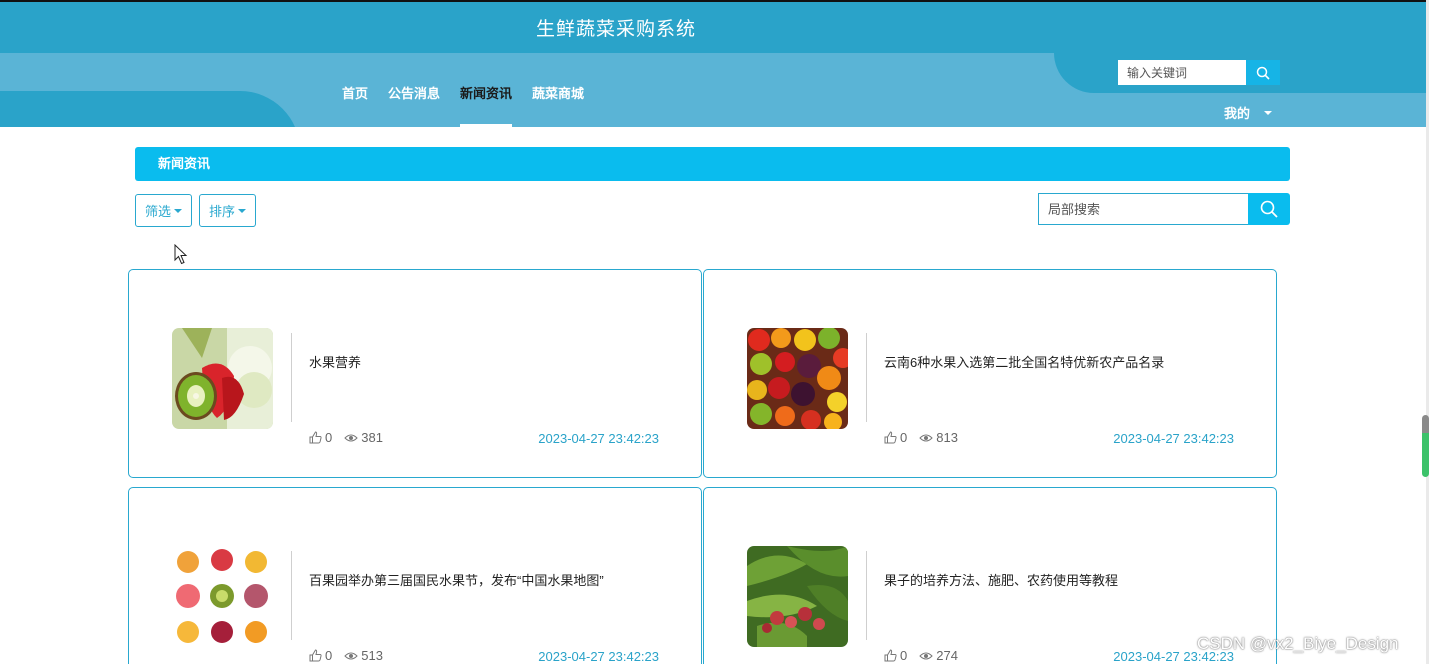 This screenshot has height=664, width=1429. Describe the element at coordinates (335, 361) in the screenshot. I see `news-title: 水果营养` at that location.